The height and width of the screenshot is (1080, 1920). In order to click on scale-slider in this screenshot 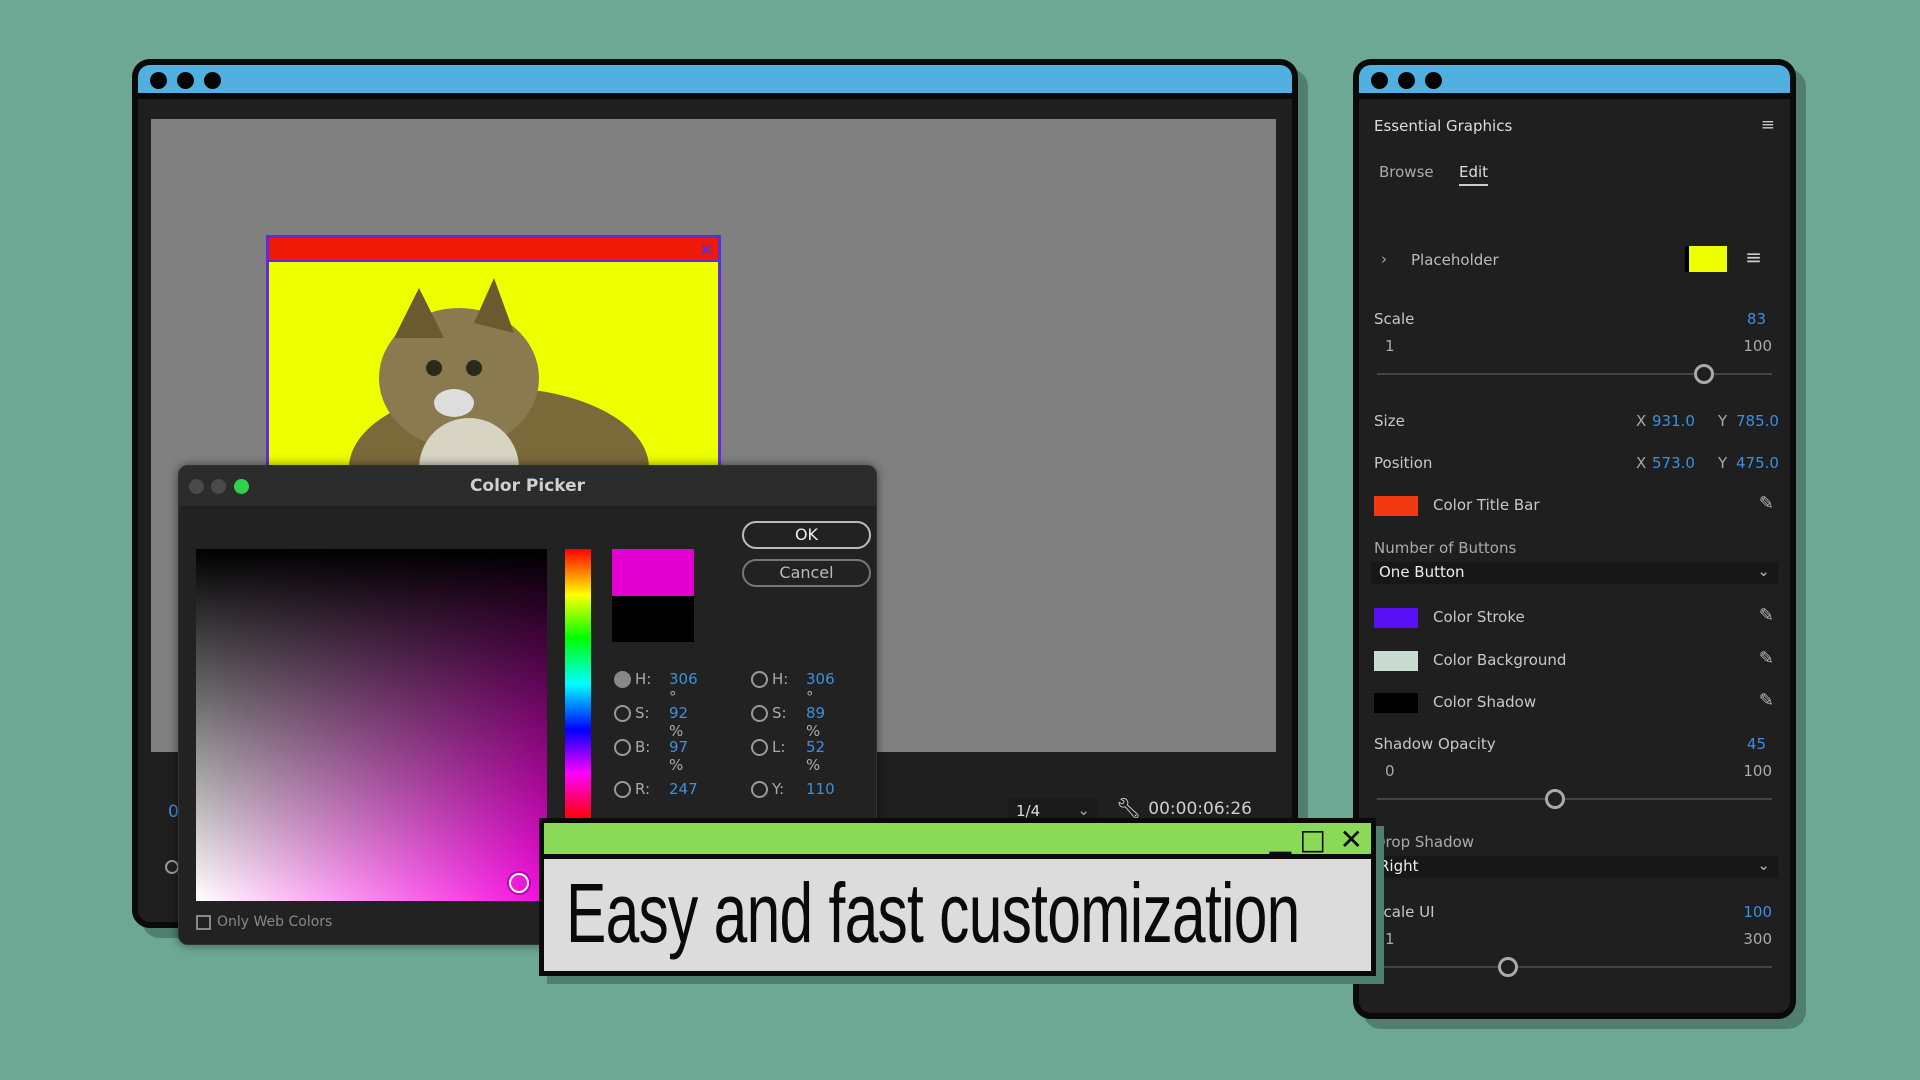, I will do `click(1574, 374)`.